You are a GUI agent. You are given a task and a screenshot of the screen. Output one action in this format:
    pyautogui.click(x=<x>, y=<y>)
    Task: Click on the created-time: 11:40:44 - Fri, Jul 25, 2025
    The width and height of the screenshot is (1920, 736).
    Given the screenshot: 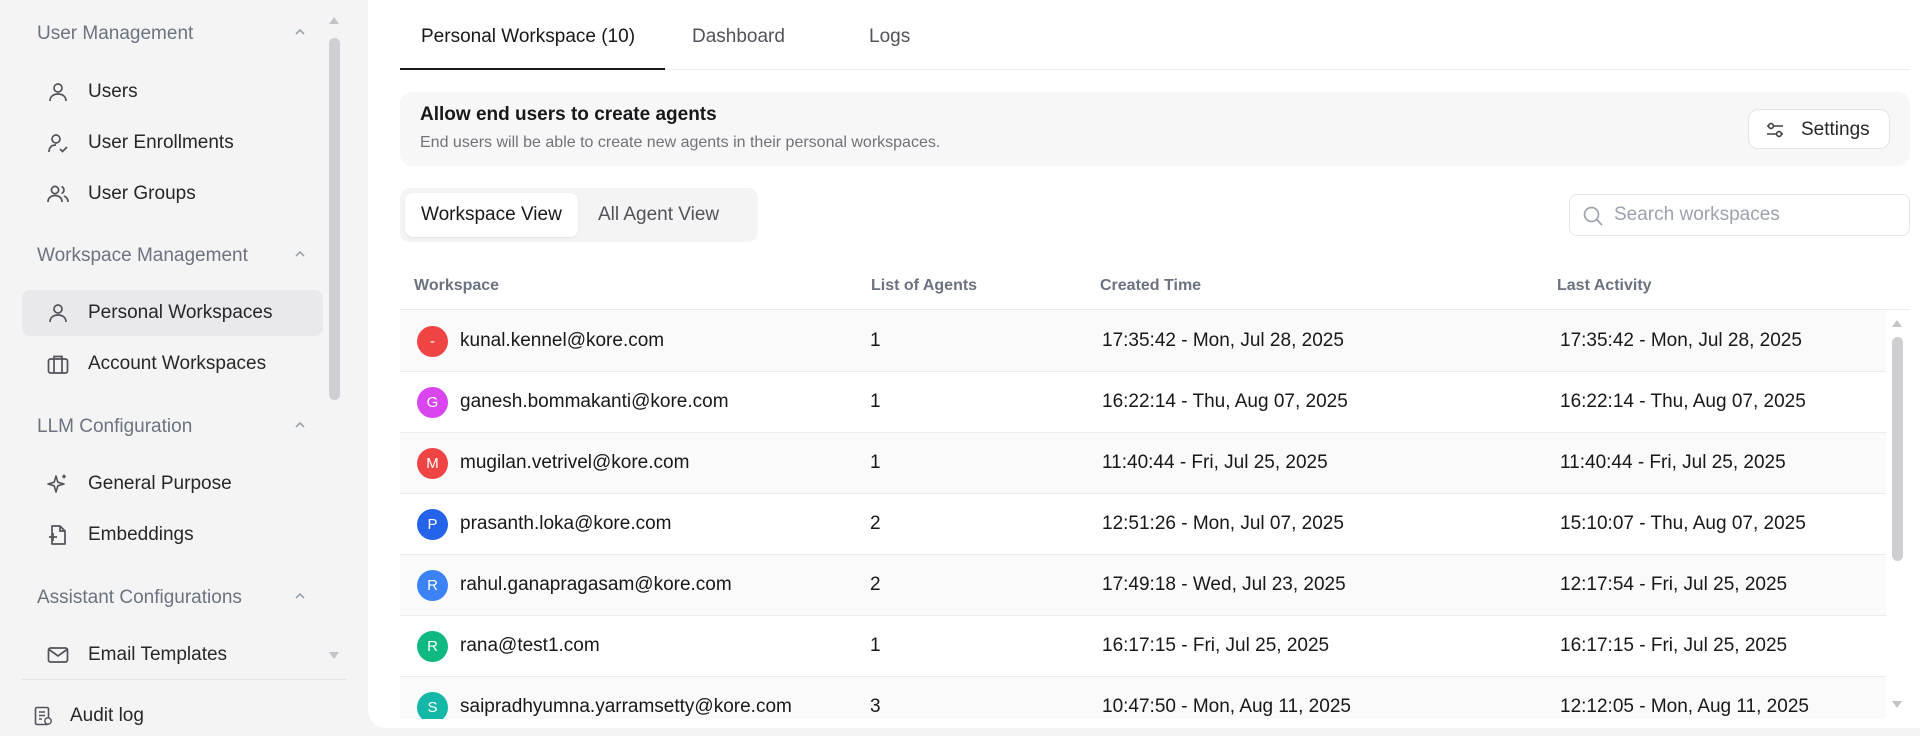 What is the action you would take?
    pyautogui.click(x=1215, y=462)
    